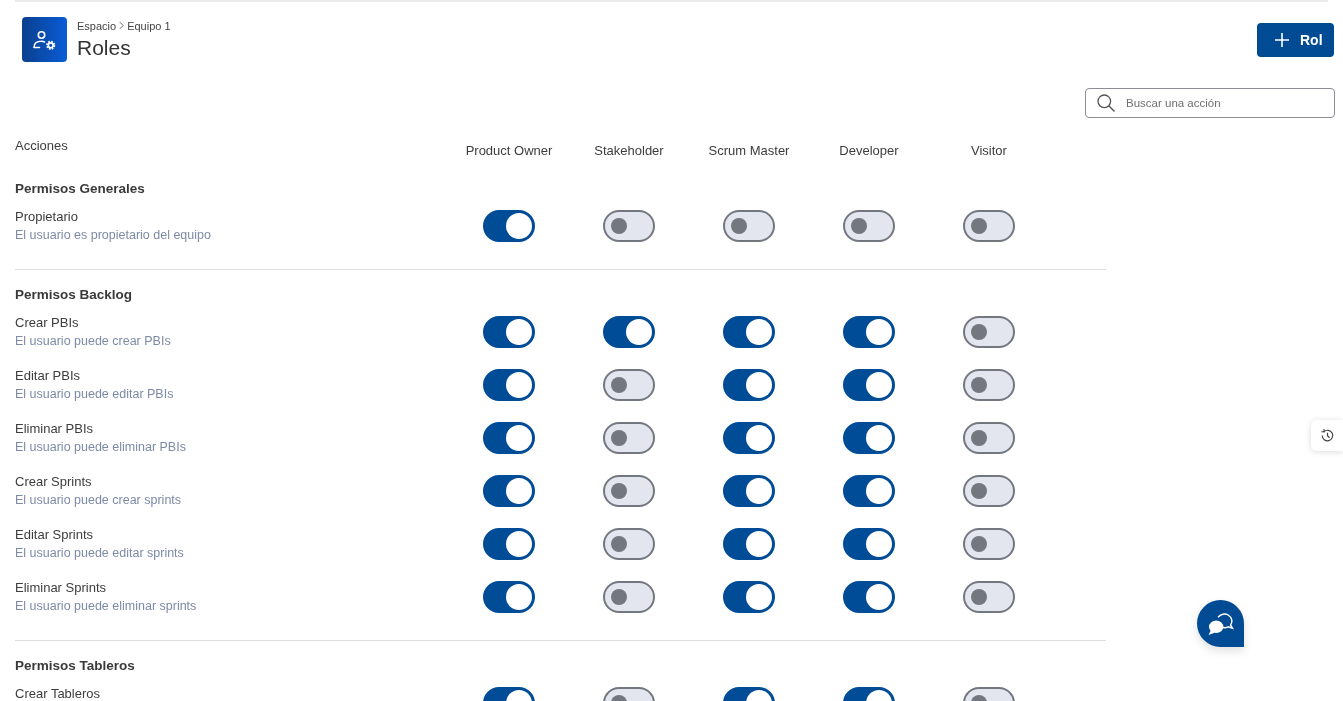 The image size is (1343, 701). Describe the element at coordinates (122, 25) in the screenshot. I see `chevron-right-icon` at that location.